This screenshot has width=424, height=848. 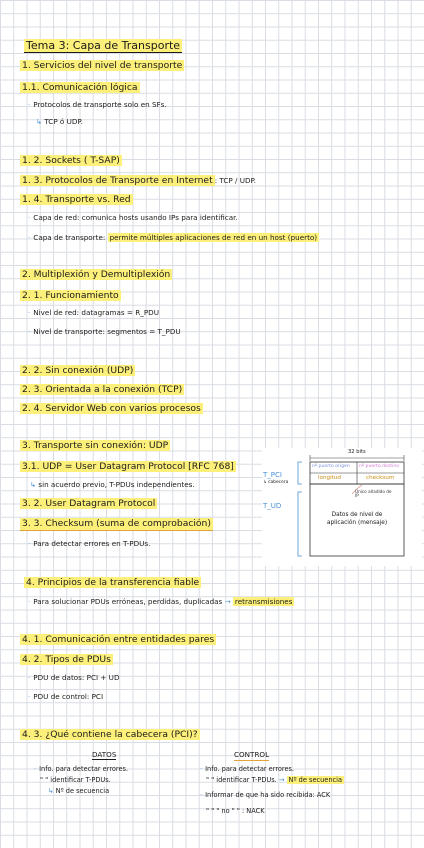 What do you see at coordinates (97, 104) in the screenshot?
I see `bullet-protocolos: · Protocolos de transporte solo en SFs.` at bounding box center [97, 104].